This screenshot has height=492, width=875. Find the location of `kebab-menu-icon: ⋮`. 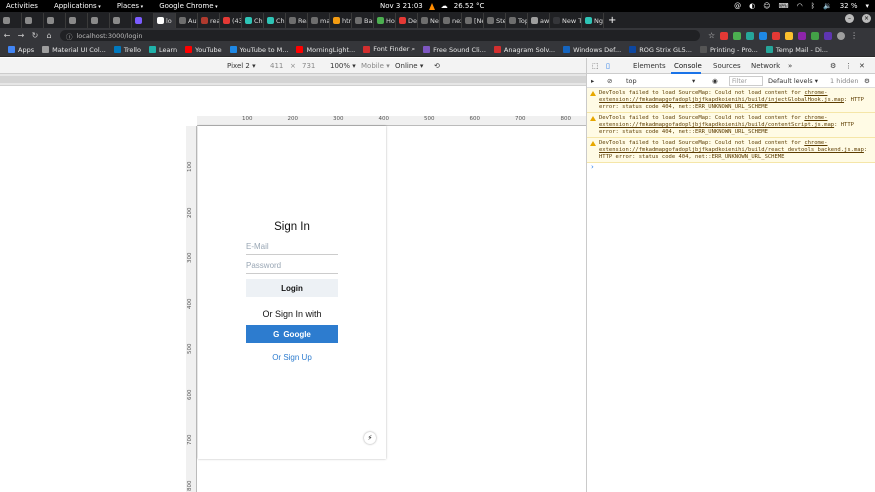

kebab-menu-icon: ⋮ is located at coordinates (848, 66).